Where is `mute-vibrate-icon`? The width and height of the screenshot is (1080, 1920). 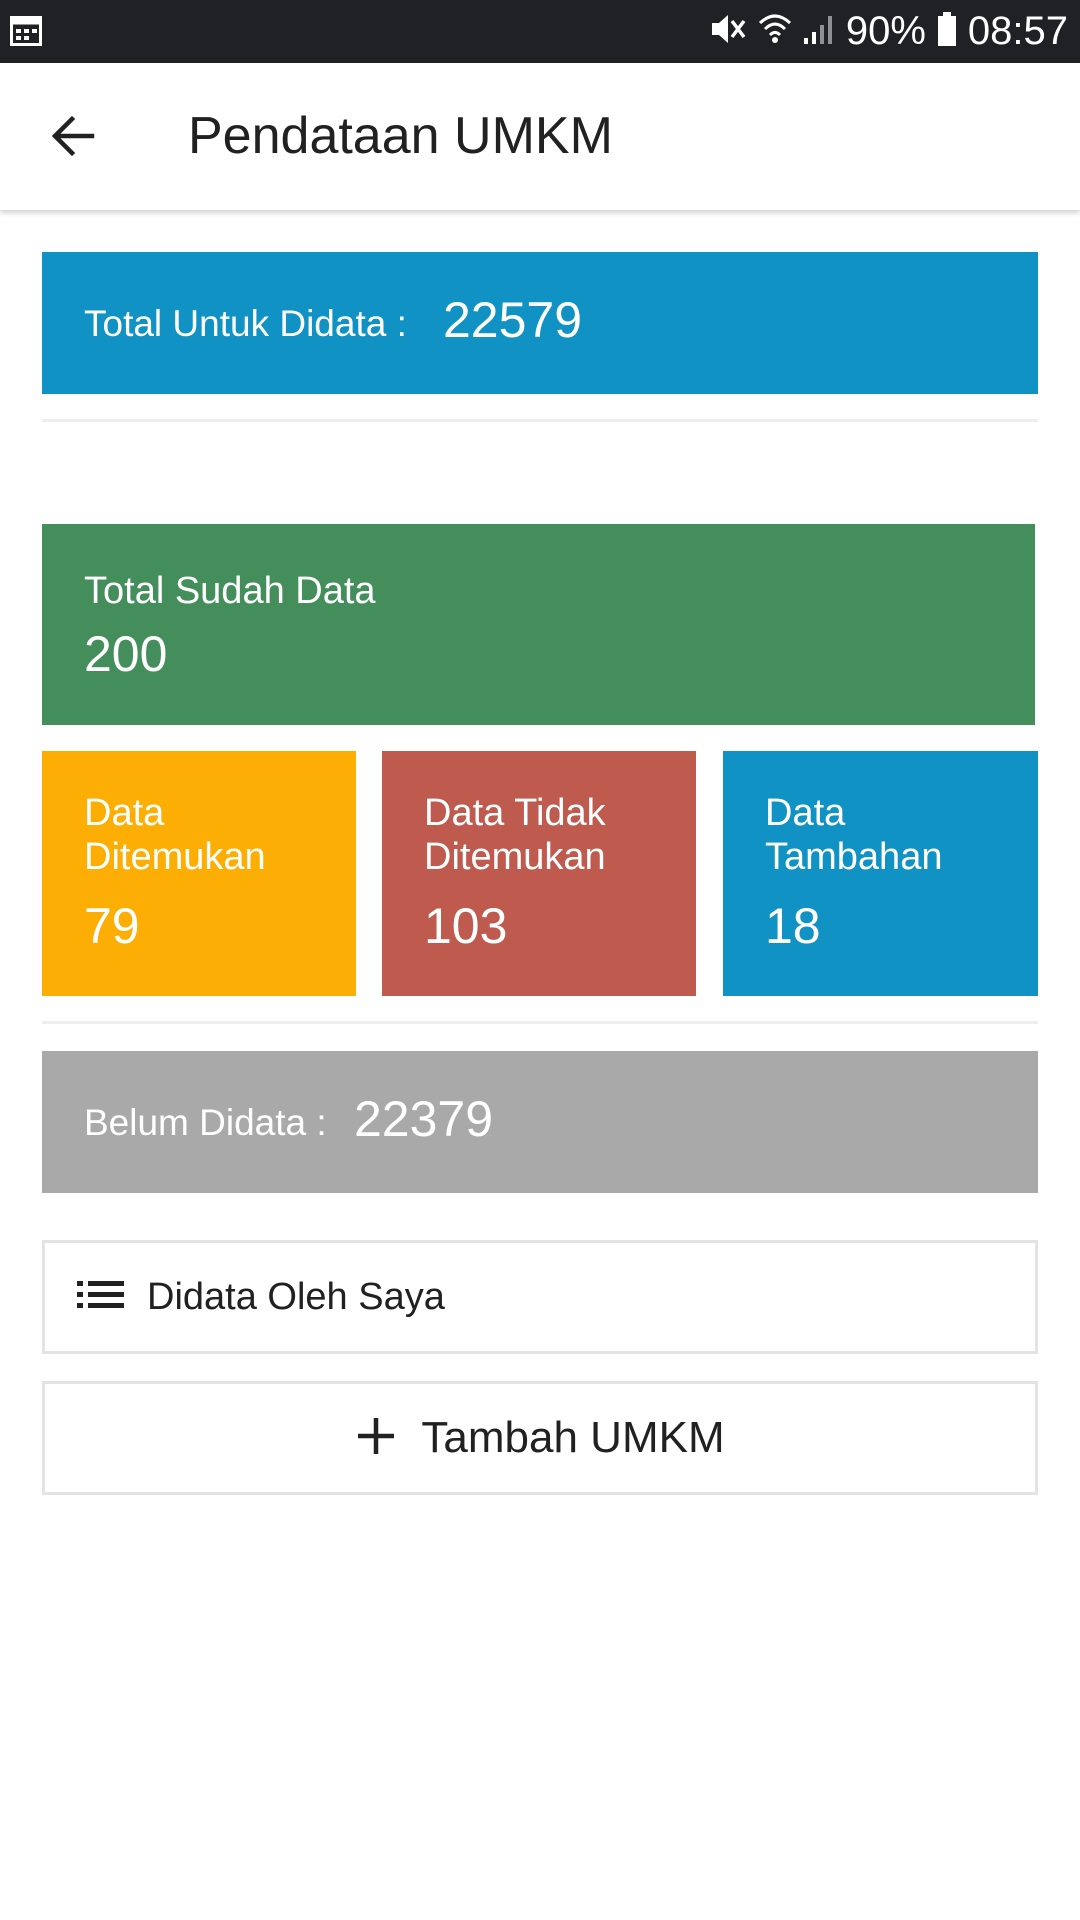
mute-vibrate-icon is located at coordinates (728, 31).